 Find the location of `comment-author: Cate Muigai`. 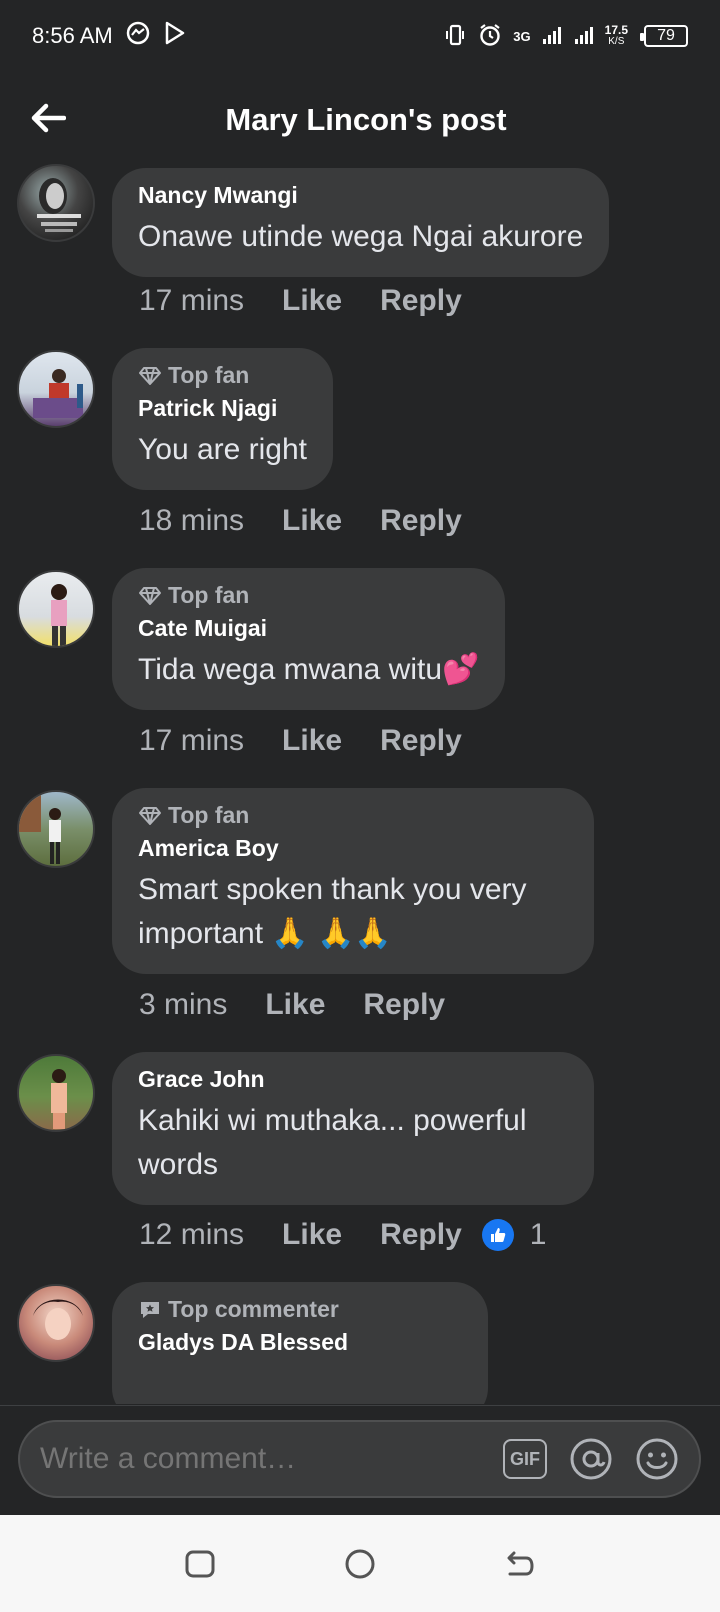

comment-author: Cate Muigai is located at coordinates (308, 628).